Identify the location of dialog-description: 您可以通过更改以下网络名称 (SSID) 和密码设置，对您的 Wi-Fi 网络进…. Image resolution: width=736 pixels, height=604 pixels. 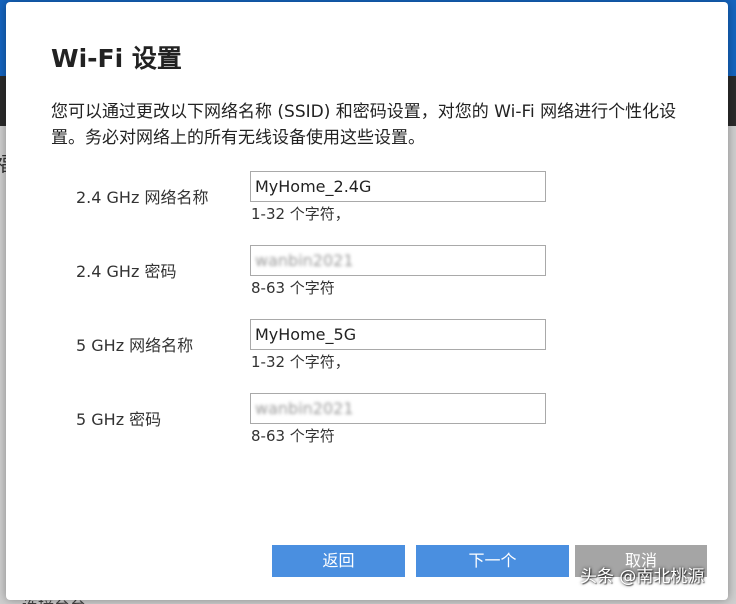
(364, 125).